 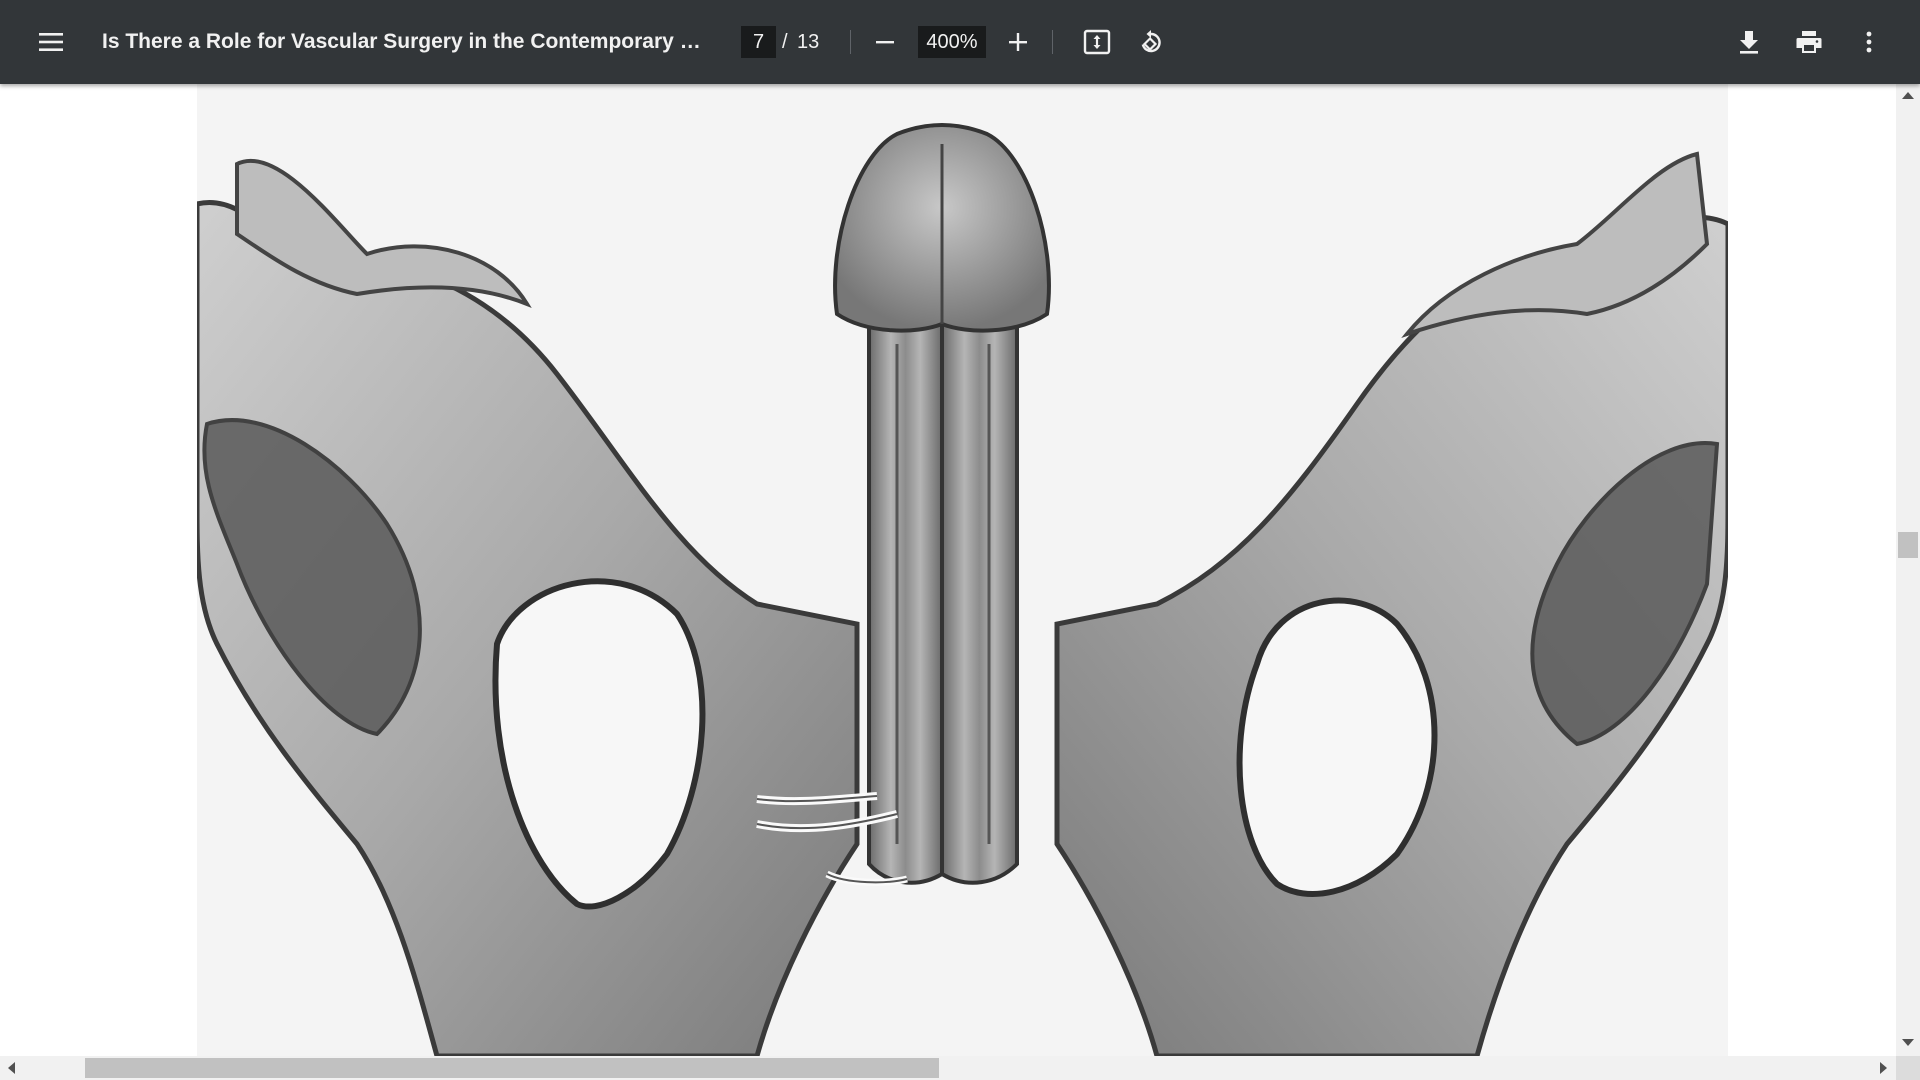 I want to click on print-icon, so click(x=1809, y=42).